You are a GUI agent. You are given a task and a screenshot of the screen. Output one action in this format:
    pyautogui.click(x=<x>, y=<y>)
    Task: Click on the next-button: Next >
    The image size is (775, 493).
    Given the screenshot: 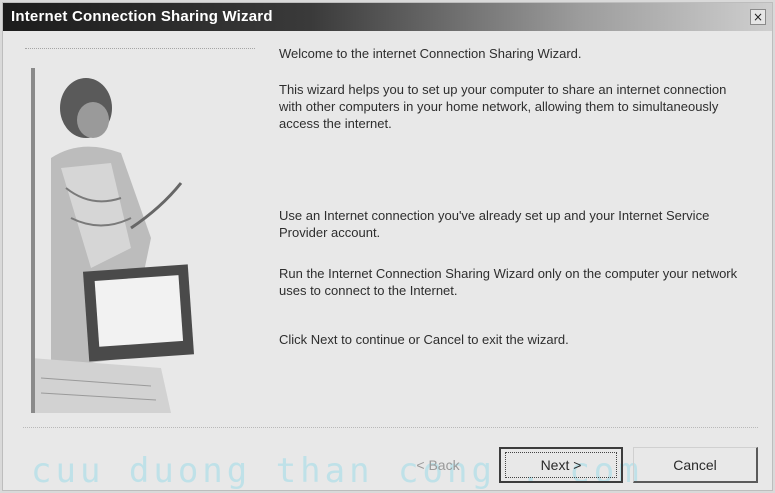 What is the action you would take?
    pyautogui.click(x=561, y=465)
    